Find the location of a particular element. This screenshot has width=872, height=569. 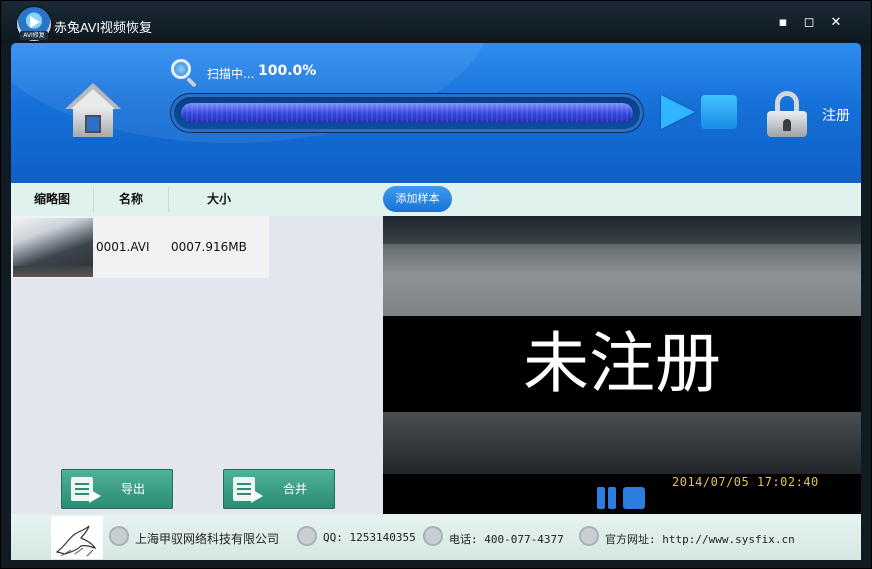

merge-icon is located at coordinates (248, 490).